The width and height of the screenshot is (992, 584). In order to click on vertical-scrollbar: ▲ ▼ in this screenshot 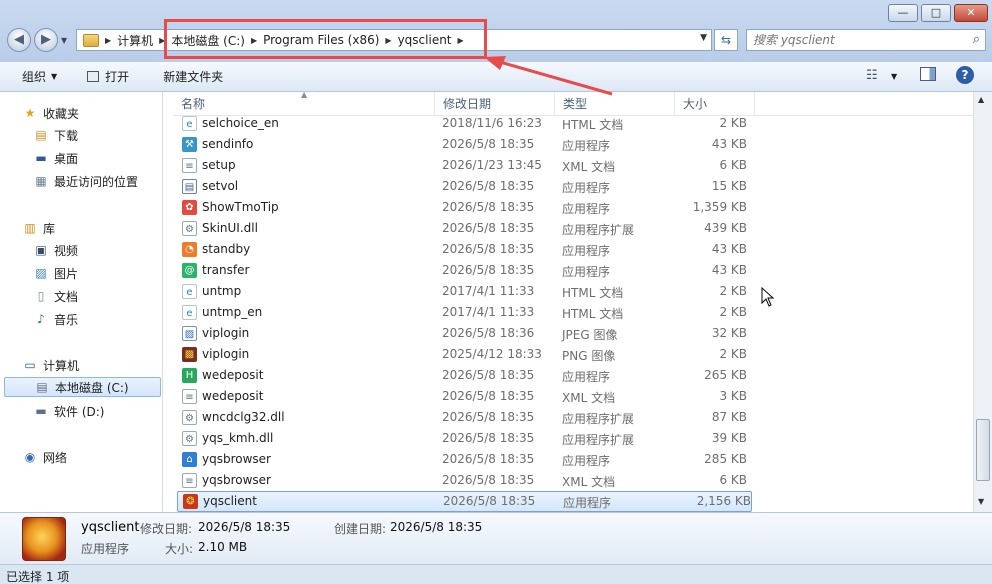, I will do `click(982, 302)`.